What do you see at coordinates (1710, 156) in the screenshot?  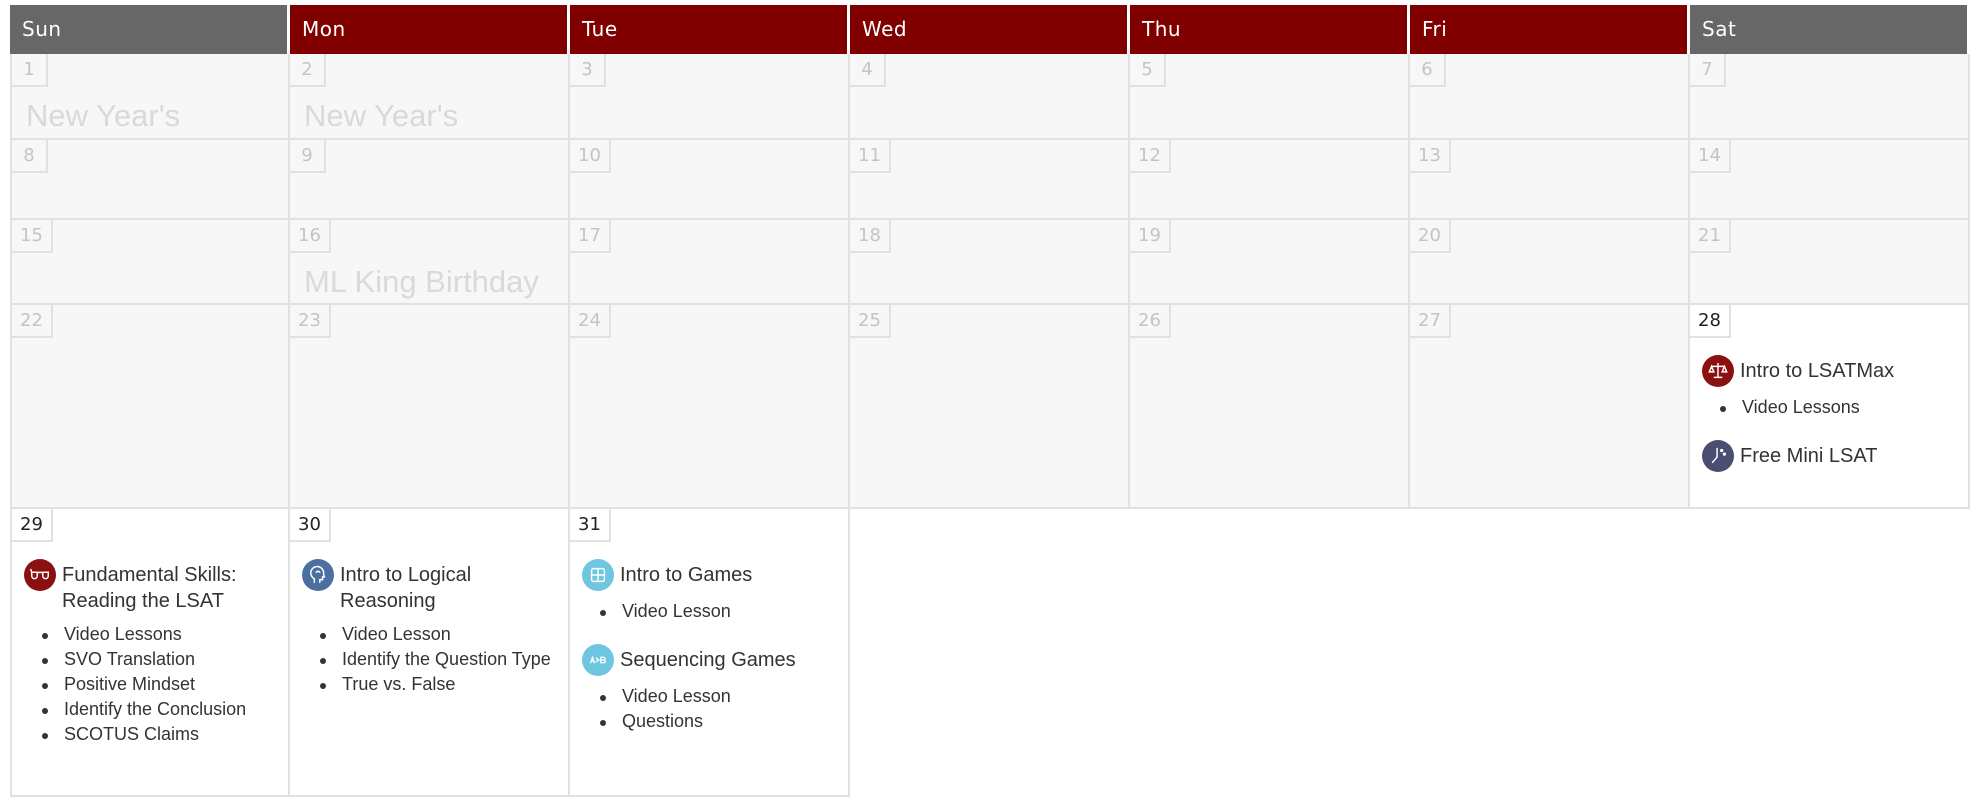 I see `day-number: 14` at bounding box center [1710, 156].